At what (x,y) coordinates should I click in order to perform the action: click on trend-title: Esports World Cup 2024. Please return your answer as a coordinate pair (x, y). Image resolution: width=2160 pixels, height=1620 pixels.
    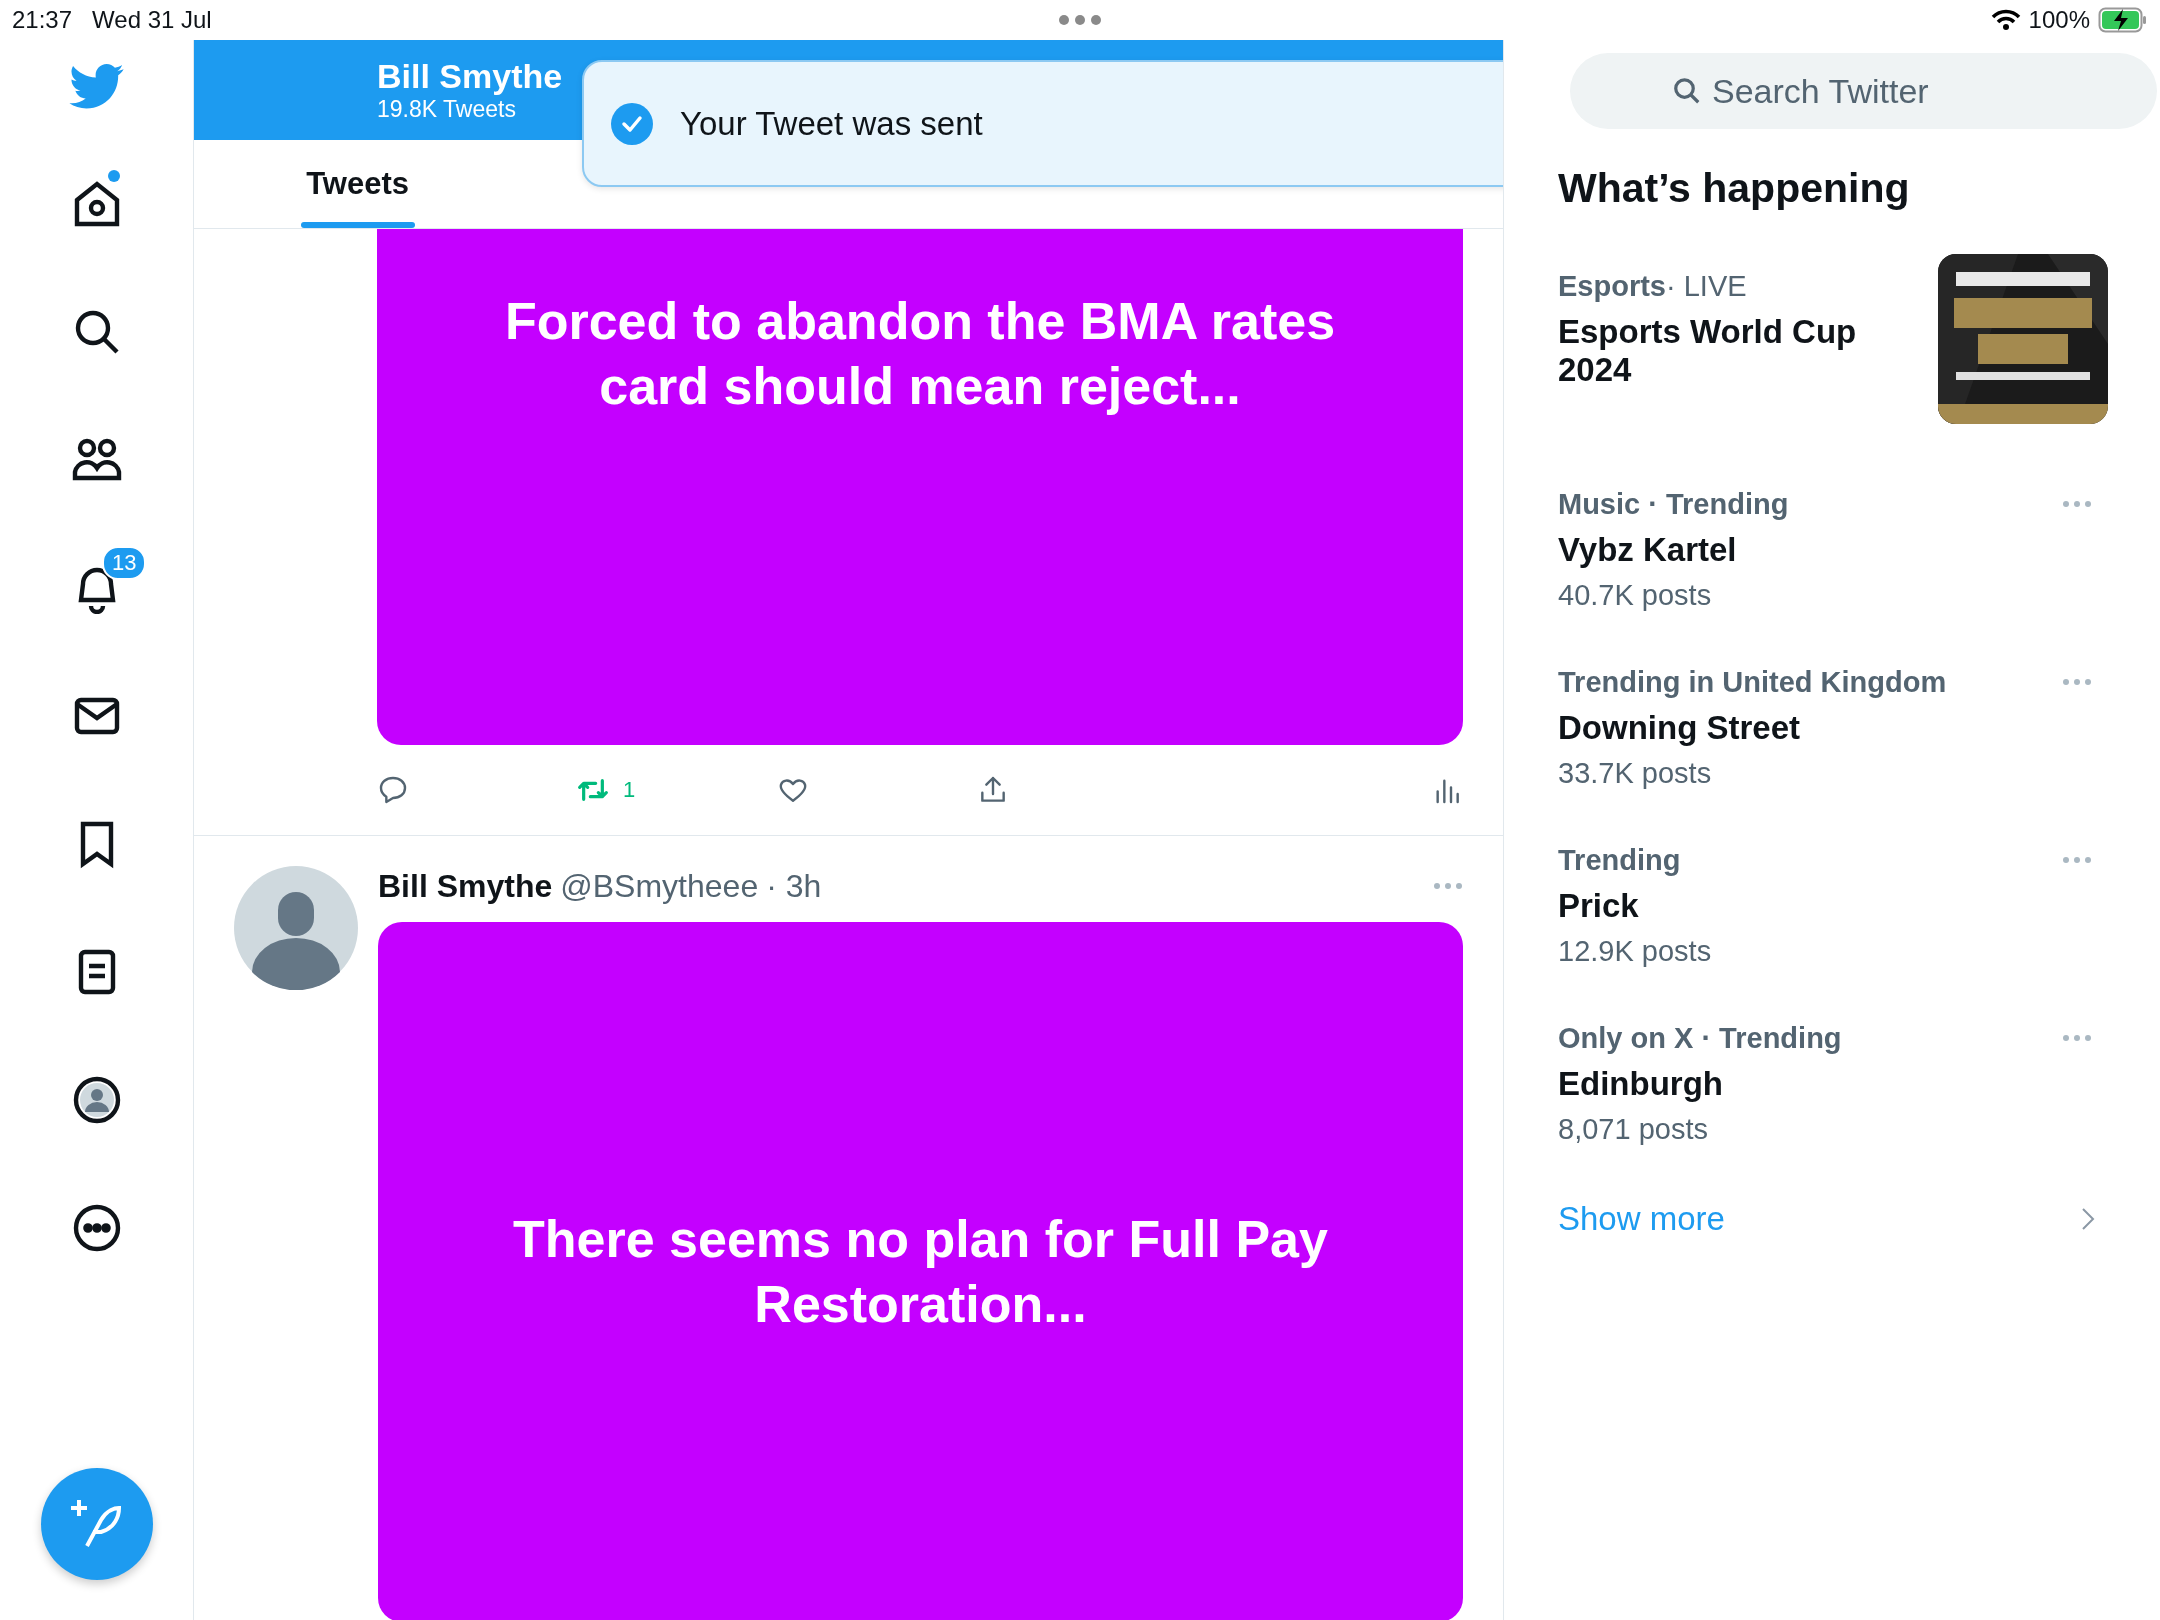
    Looking at the image, I should click on (1748, 351).